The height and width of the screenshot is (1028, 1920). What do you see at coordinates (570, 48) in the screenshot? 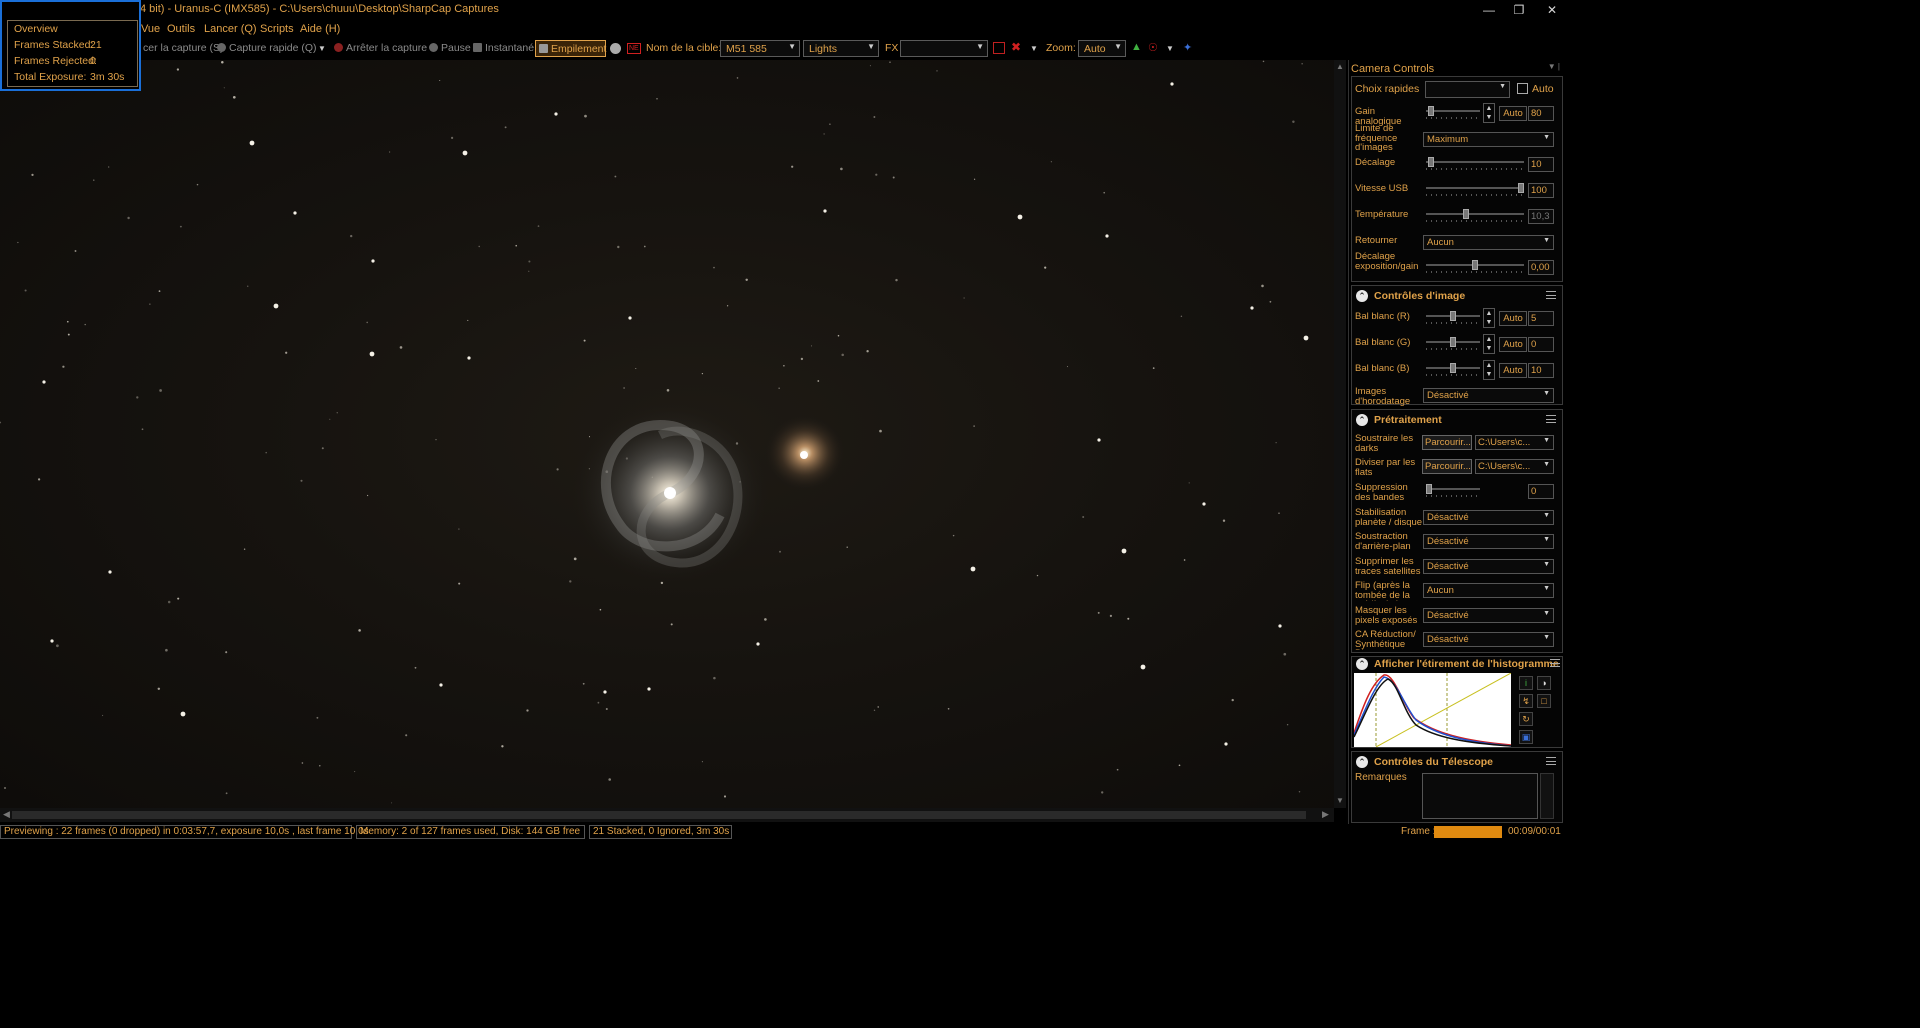
I see `stacking-button: Empilement` at bounding box center [570, 48].